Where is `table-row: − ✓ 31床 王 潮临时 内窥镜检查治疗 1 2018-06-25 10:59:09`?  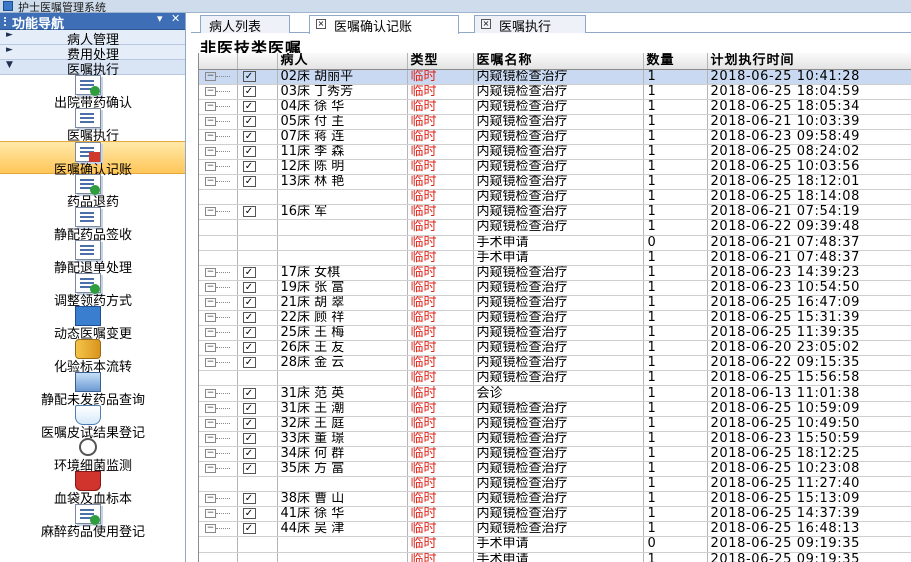
table-row: − ✓ 31床 王 潮临时 内窥镜检查治疗 1 2018-06-25 10:59:09 is located at coordinates (555, 409).